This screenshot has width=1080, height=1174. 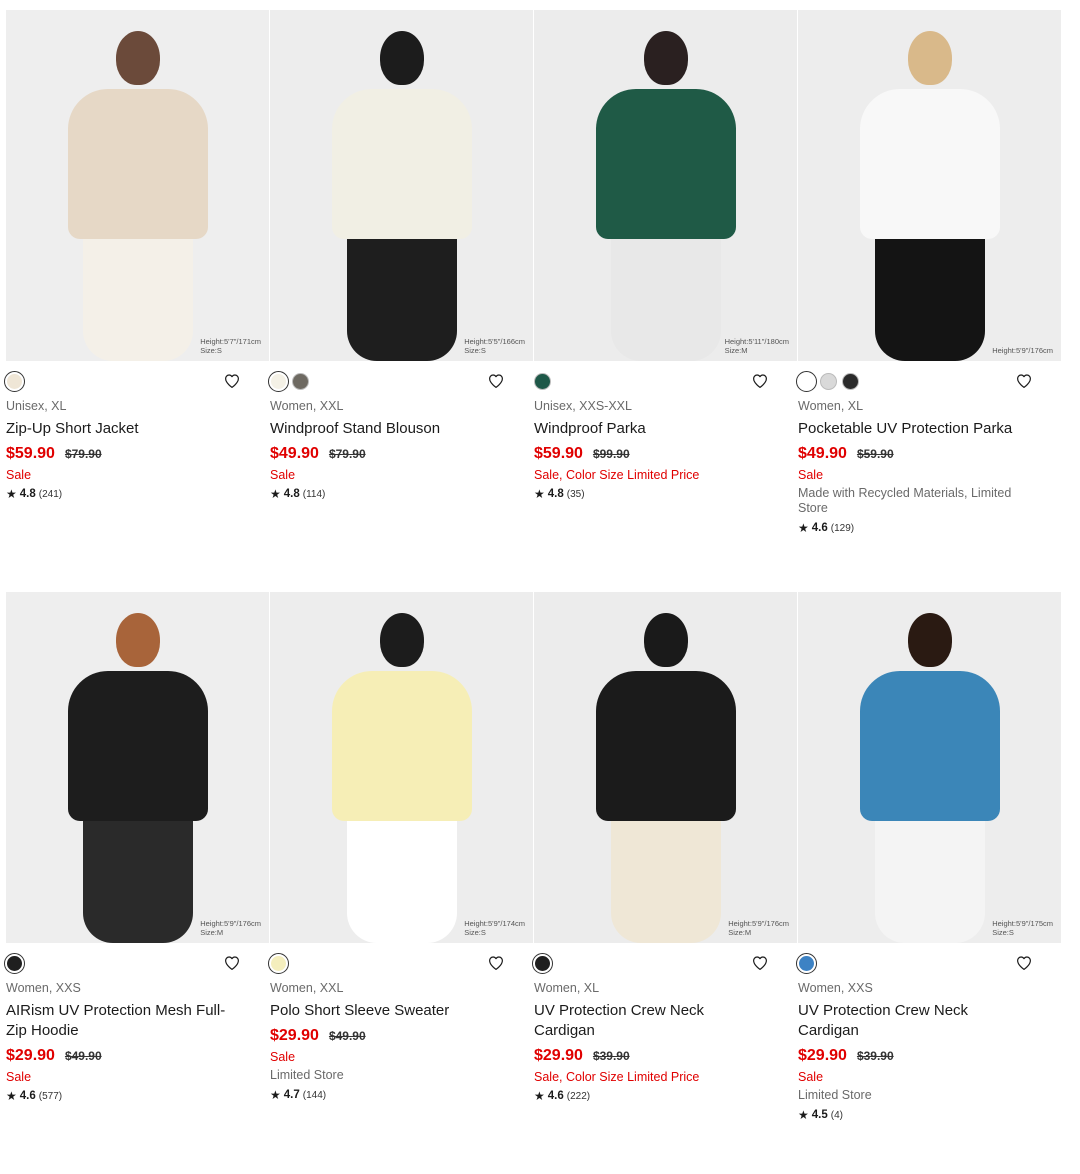 I want to click on model-height: Height:5'7"/171cm, so click(x=230, y=341).